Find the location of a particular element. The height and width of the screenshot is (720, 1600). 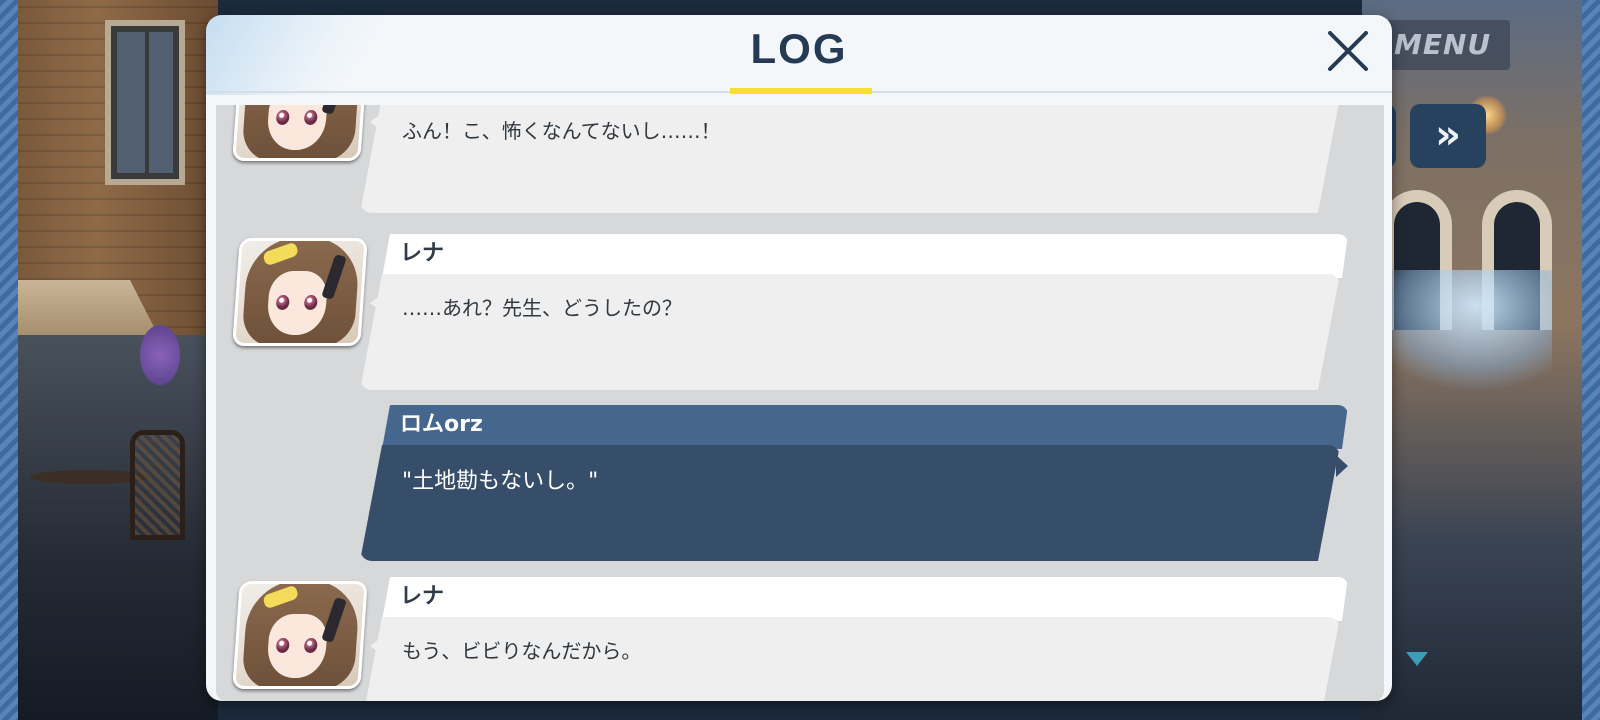

close-button is located at coordinates (1348, 51).